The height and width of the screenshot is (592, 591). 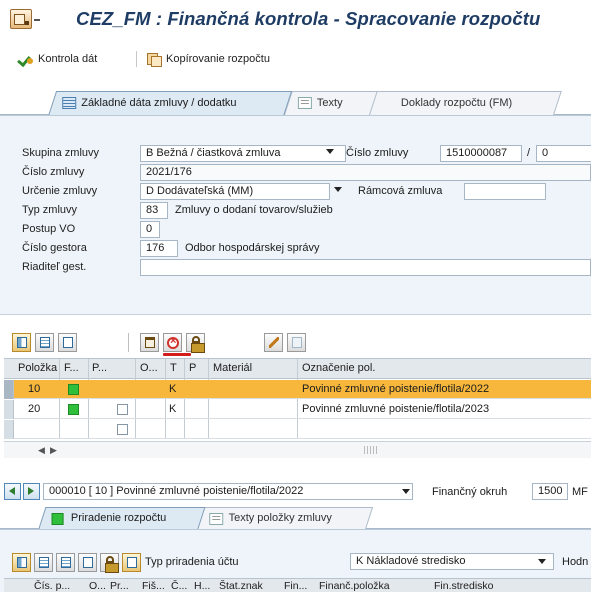 I want to click on select-columns-button, so click(x=65, y=562).